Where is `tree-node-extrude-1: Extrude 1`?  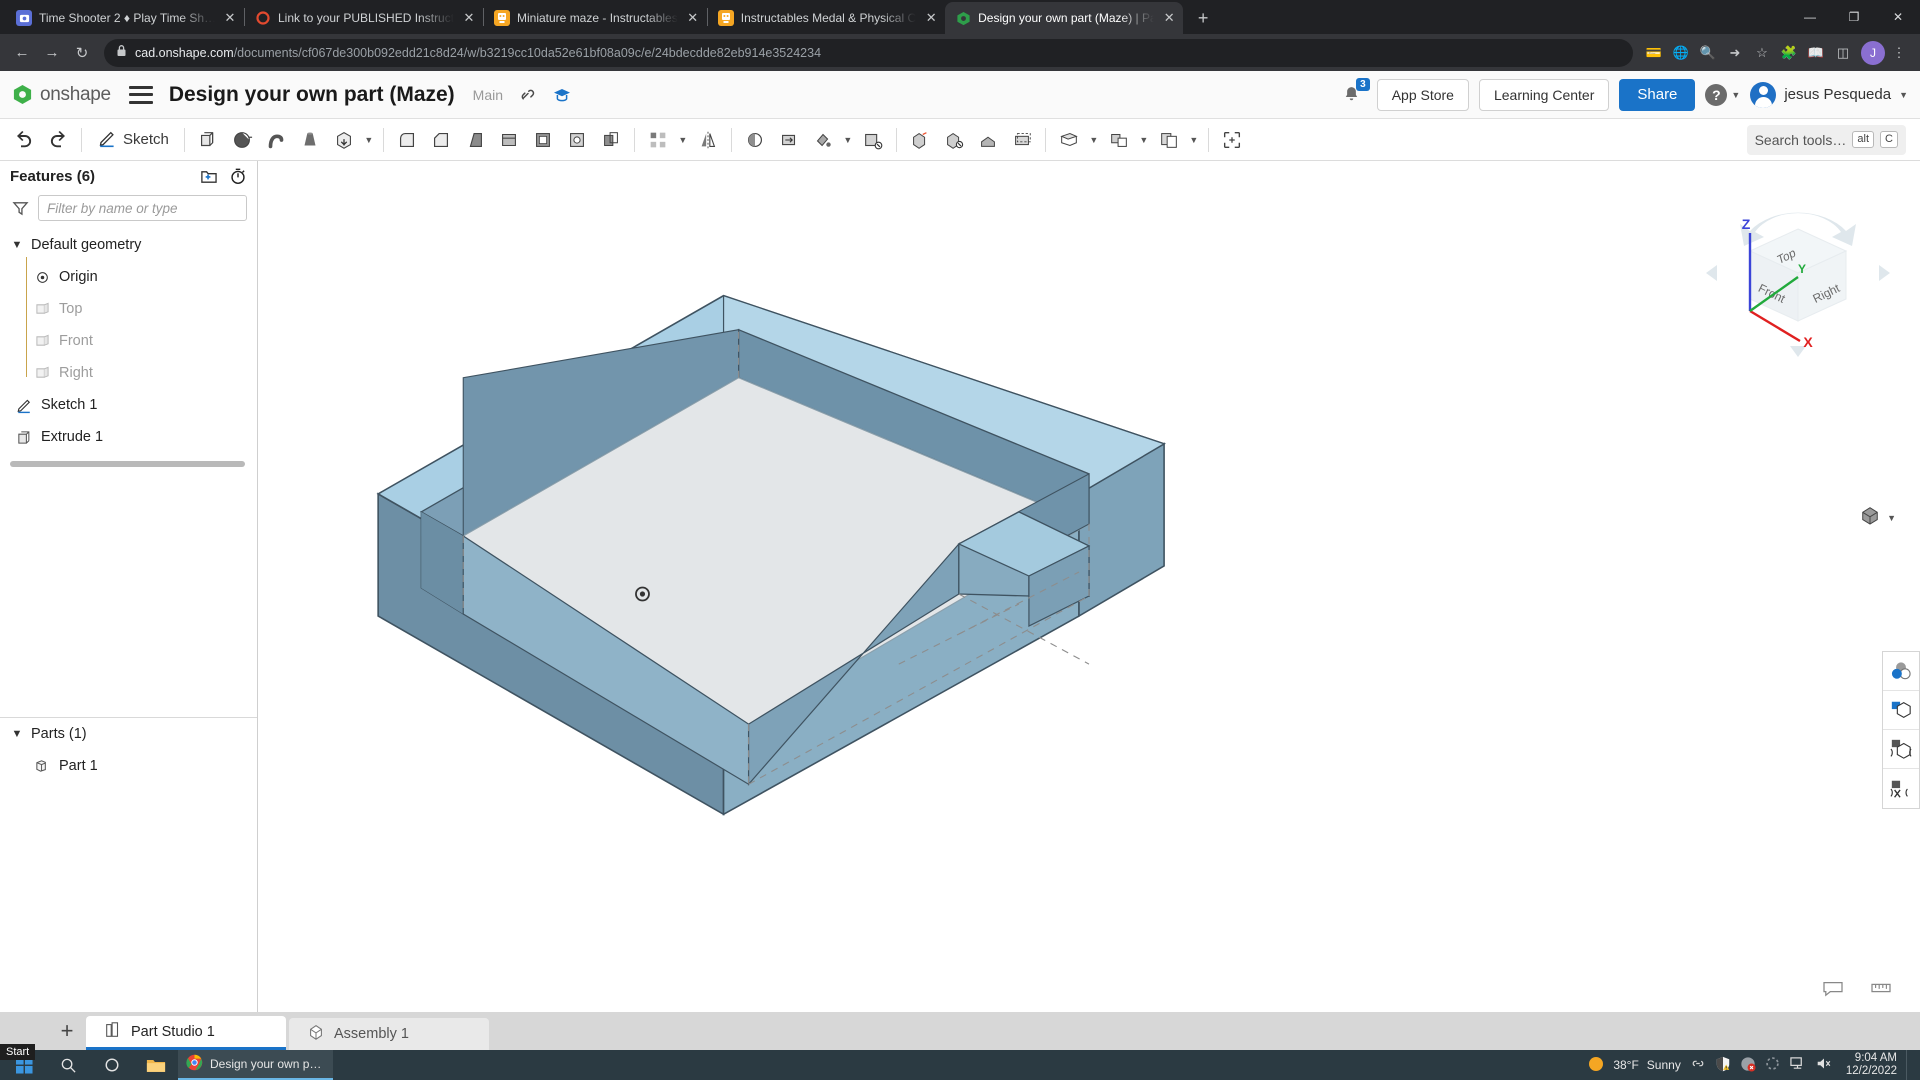 tree-node-extrude-1: Extrude 1 is located at coordinates (128, 437).